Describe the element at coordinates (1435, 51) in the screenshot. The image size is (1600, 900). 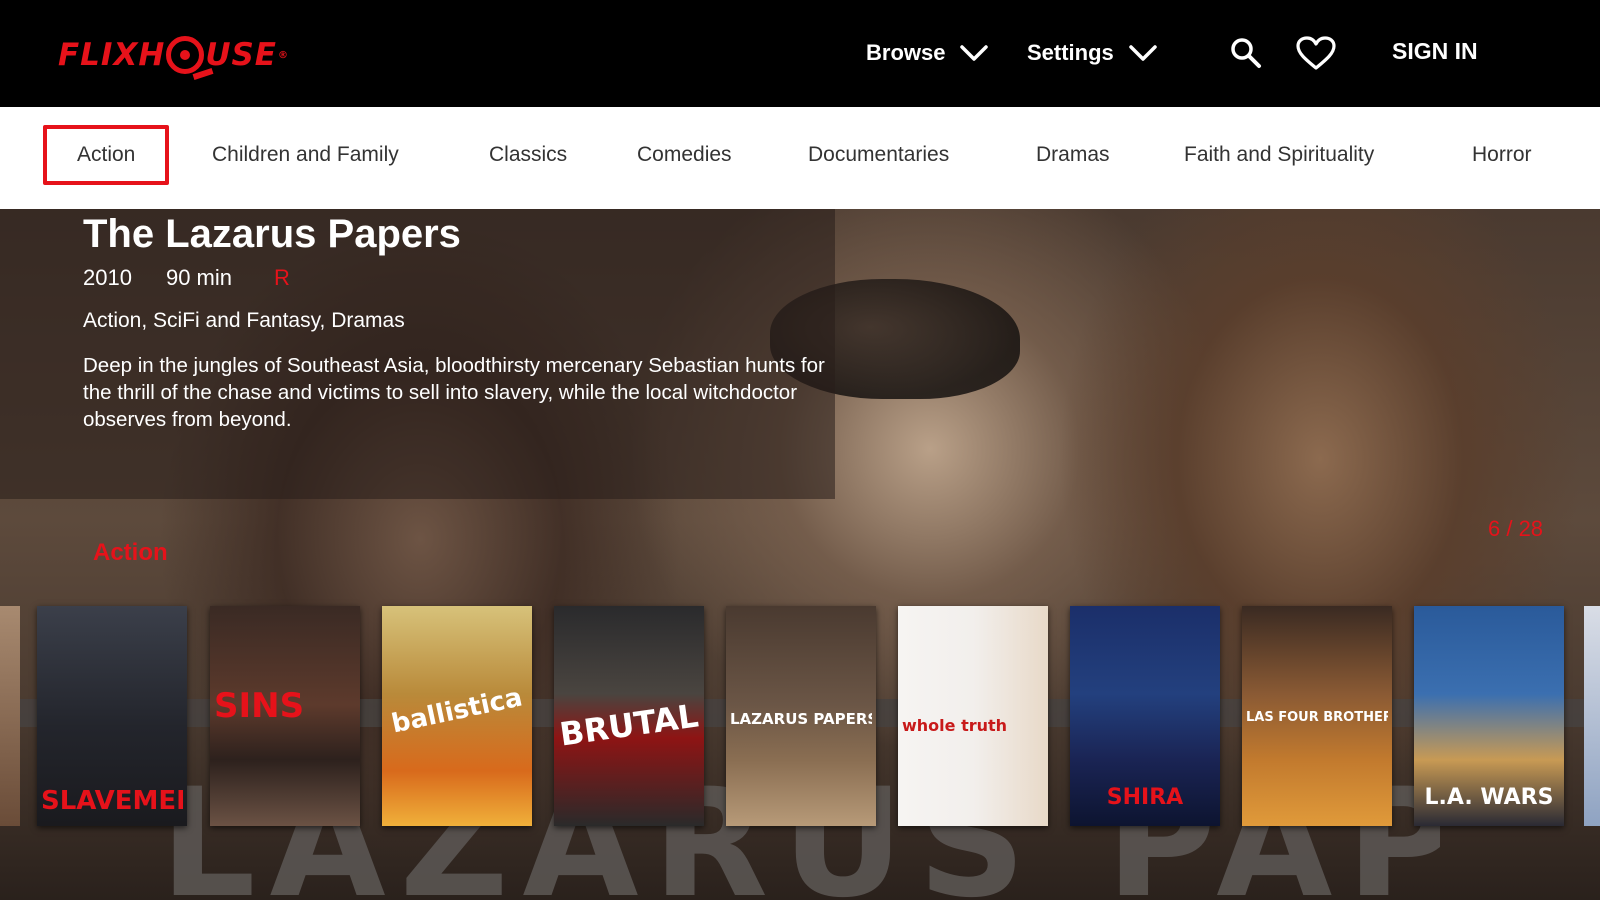
I see `sign-in-link: SIGN IN` at that location.